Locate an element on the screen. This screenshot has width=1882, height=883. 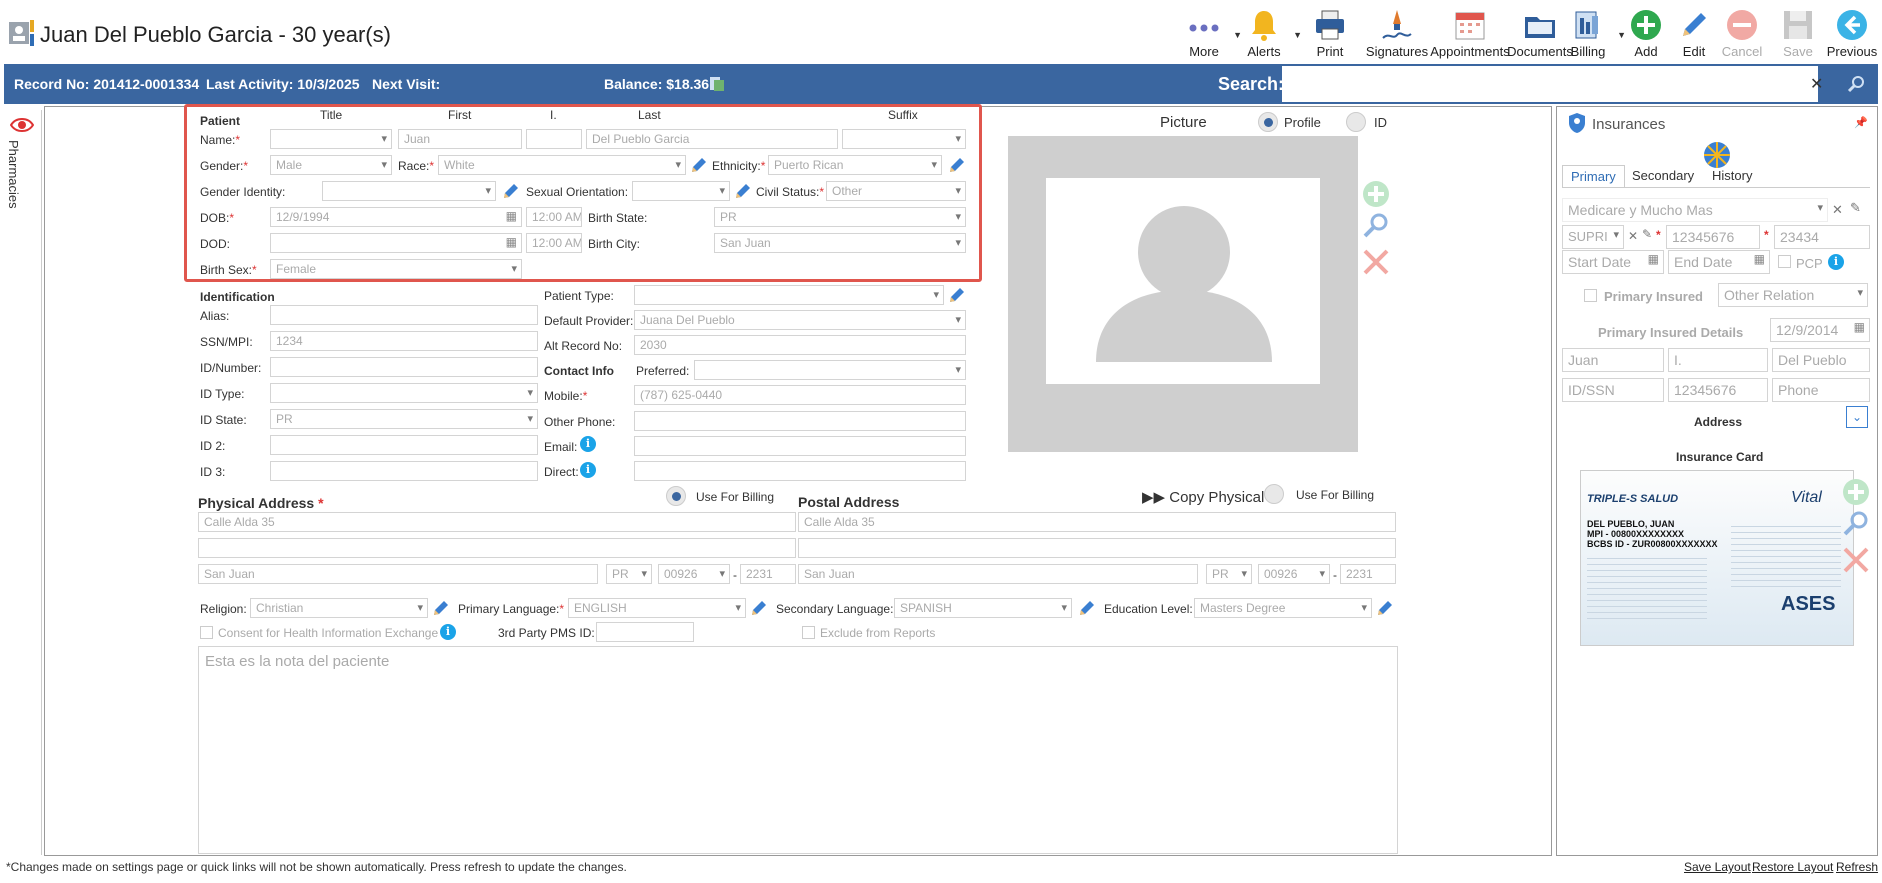
postal-use-billing-radio is located at coordinates (1274, 494).